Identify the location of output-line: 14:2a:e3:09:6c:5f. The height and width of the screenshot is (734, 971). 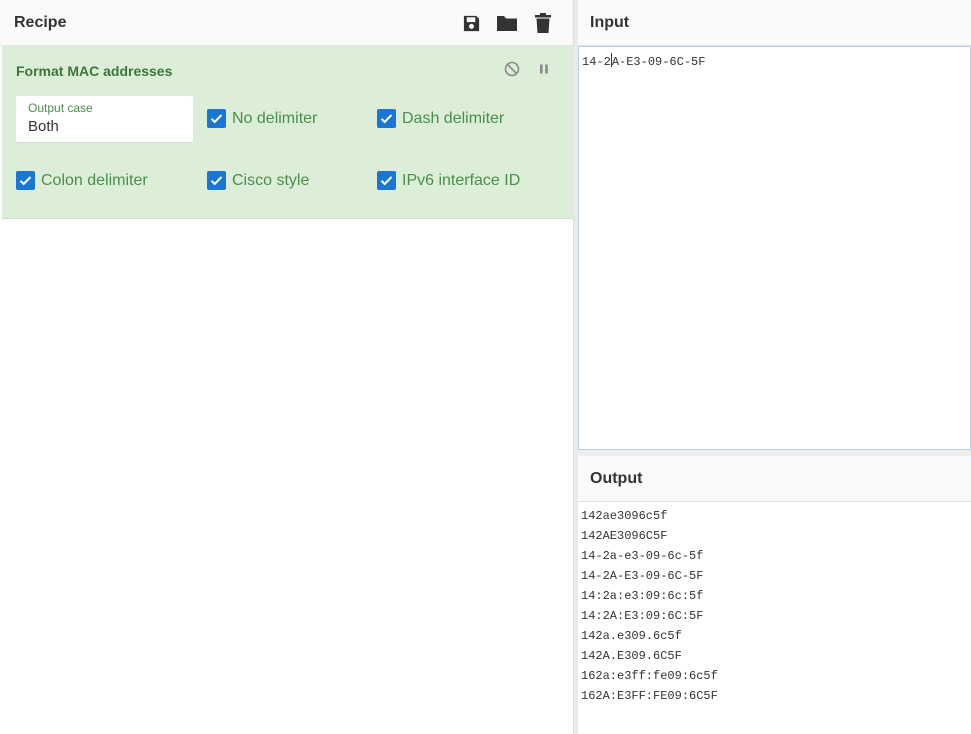
(642, 596).